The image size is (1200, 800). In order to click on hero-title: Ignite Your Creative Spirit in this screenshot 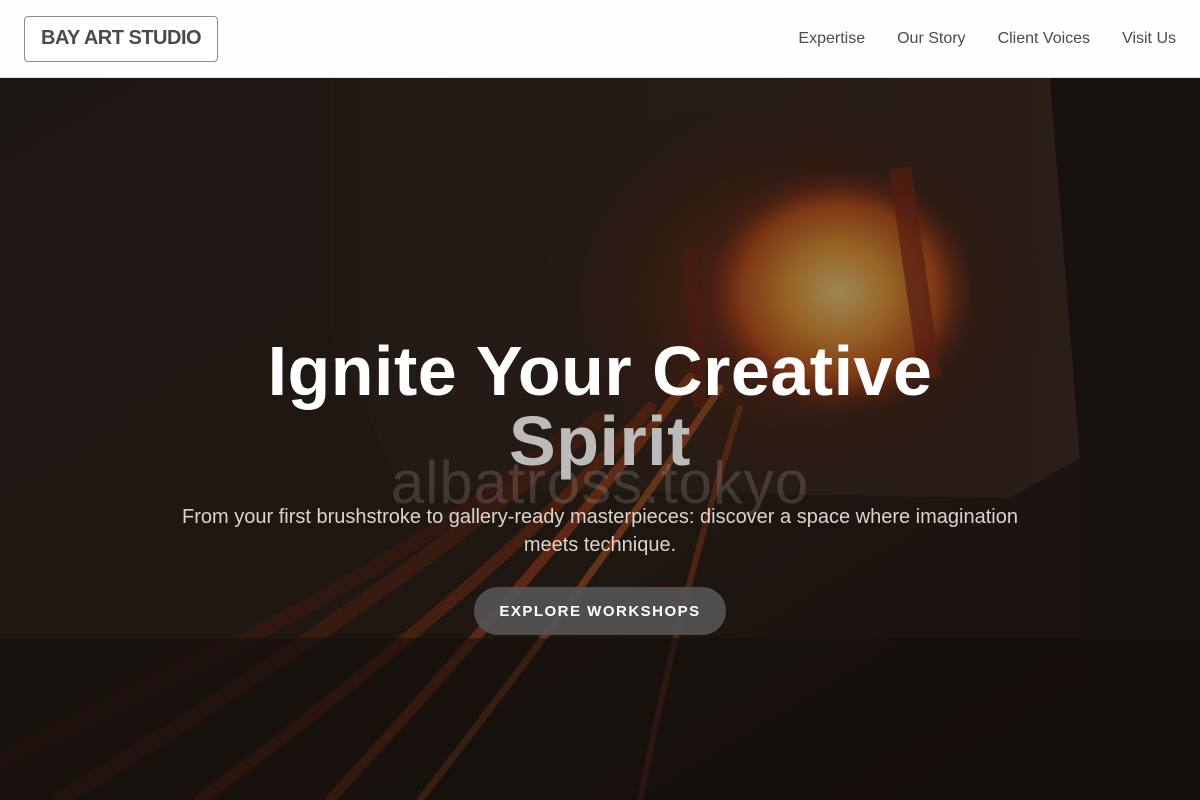, I will do `click(600, 406)`.